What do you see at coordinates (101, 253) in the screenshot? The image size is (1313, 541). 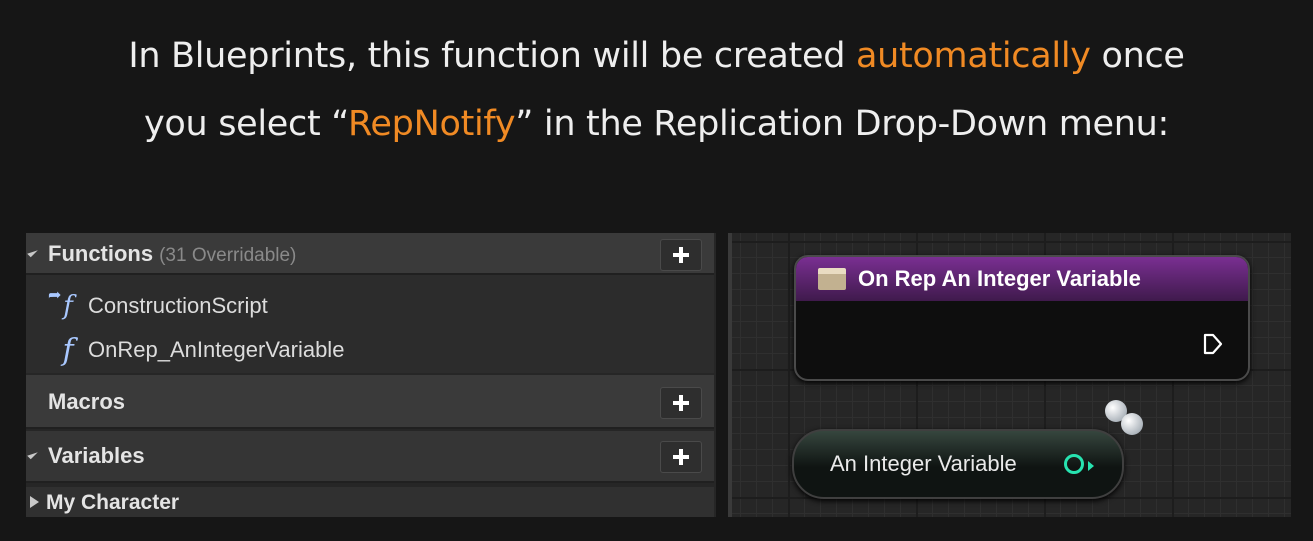 I see `functions-label: Functions` at bounding box center [101, 253].